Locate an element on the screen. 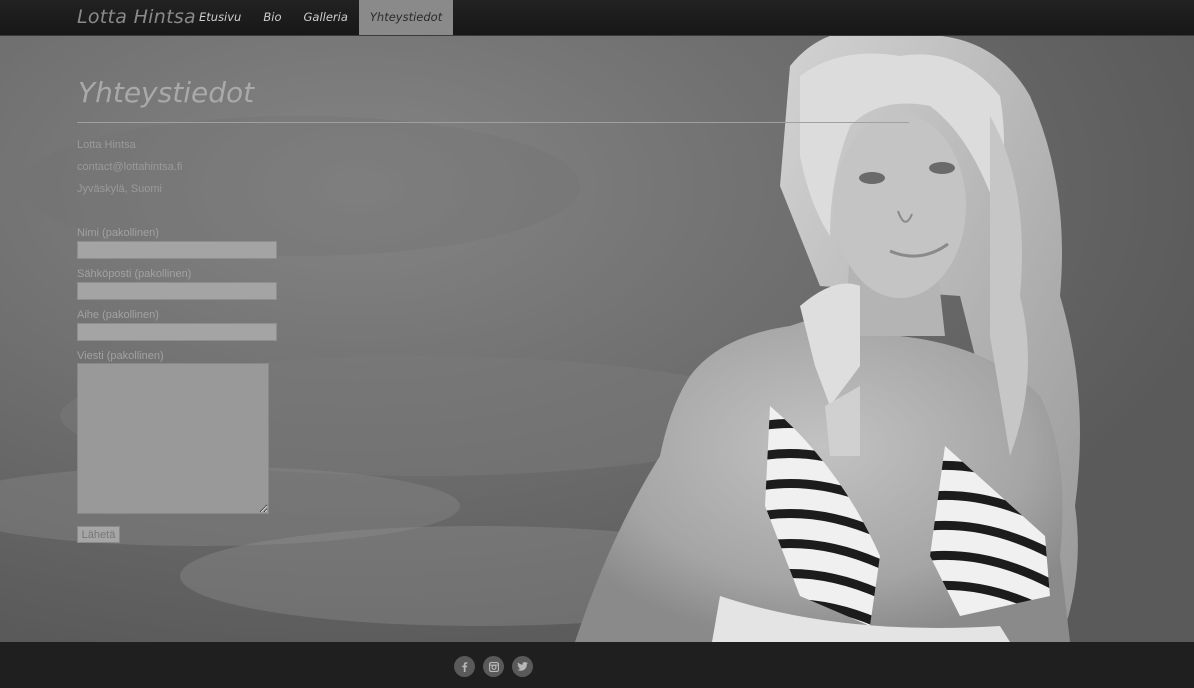  brand-logo: Lotta Hintsa is located at coordinates (136, 17).